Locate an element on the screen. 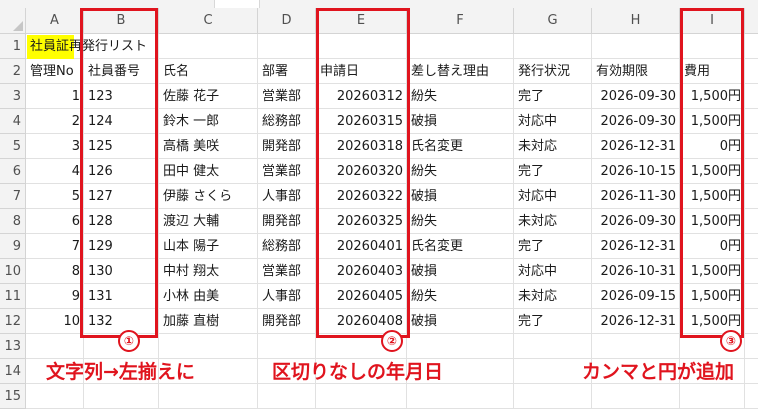 The width and height of the screenshot is (758, 412). annotation-label-1: 文字列→左揃えに is located at coordinates (120, 372).